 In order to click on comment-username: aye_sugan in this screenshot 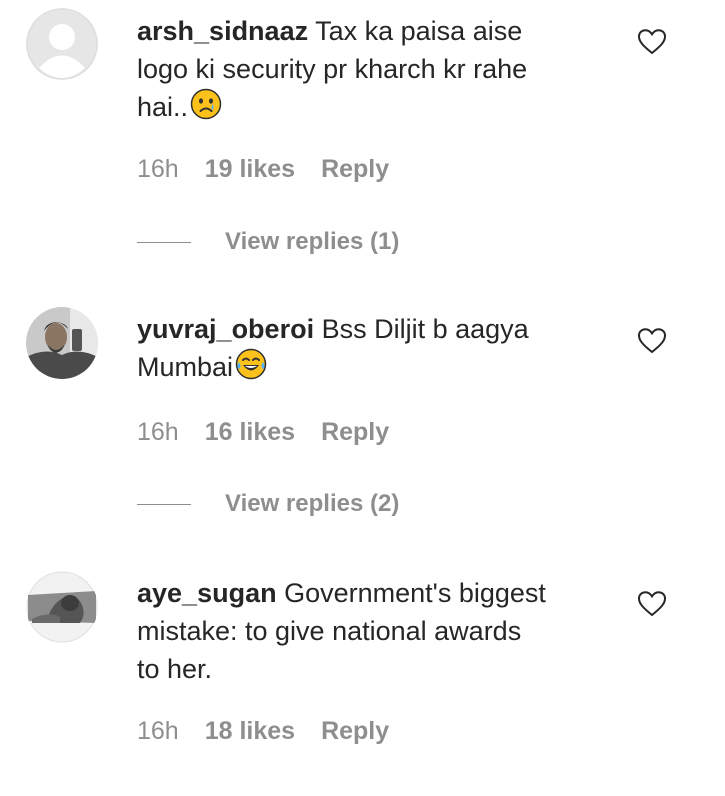, I will do `click(207, 593)`.